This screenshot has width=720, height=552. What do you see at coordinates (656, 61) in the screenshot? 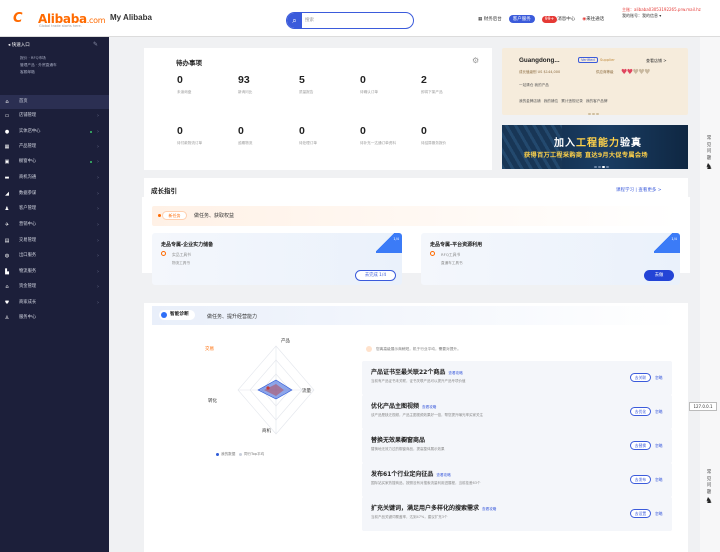
I see `view-shop-link: 查看店铺 >` at bounding box center [656, 61].